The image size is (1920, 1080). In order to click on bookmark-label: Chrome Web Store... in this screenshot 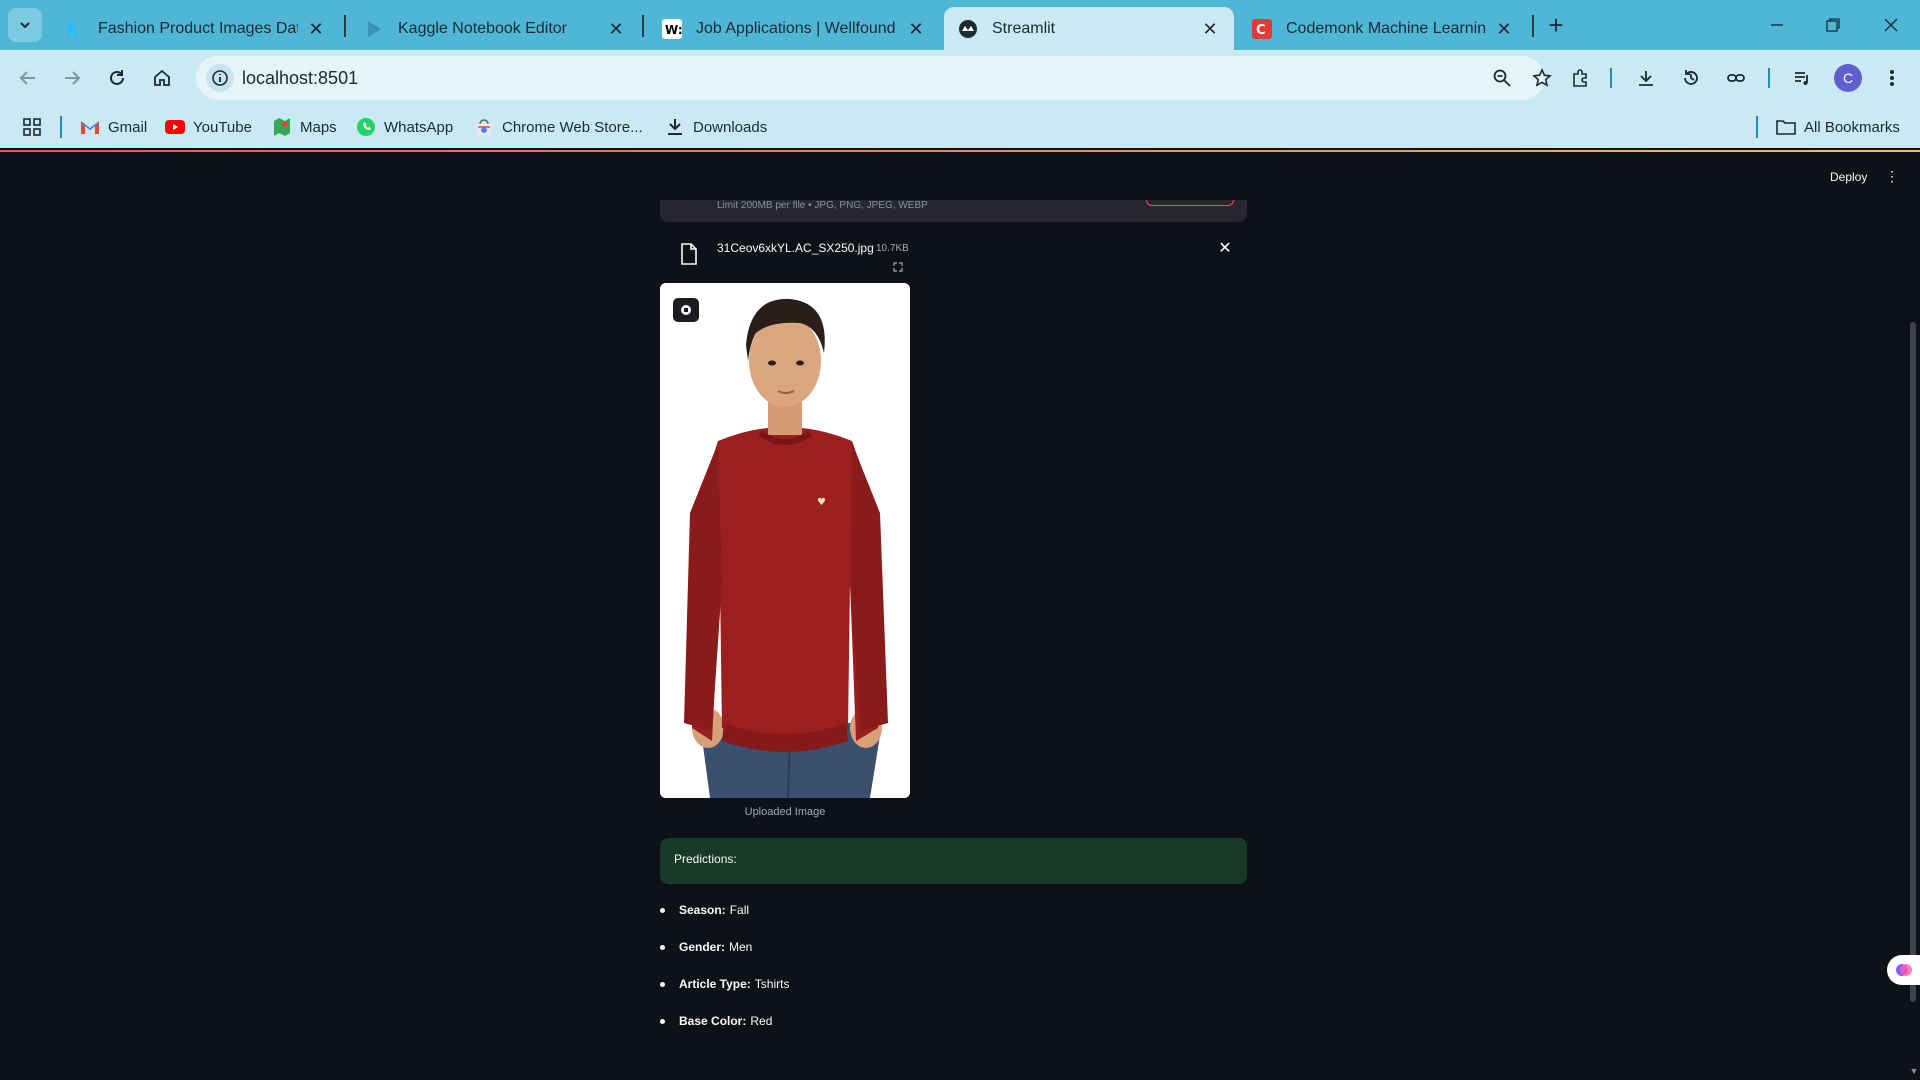, I will do `click(572, 127)`.